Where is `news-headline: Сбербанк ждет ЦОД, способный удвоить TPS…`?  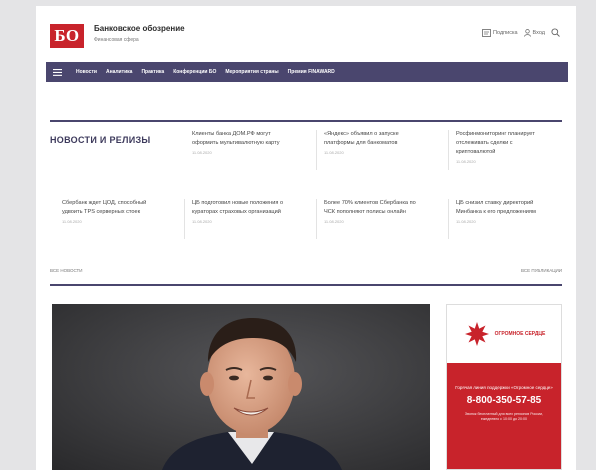 news-headline: Сбербанк ждет ЦОД, способный удвоить TPS… is located at coordinates (109, 208).